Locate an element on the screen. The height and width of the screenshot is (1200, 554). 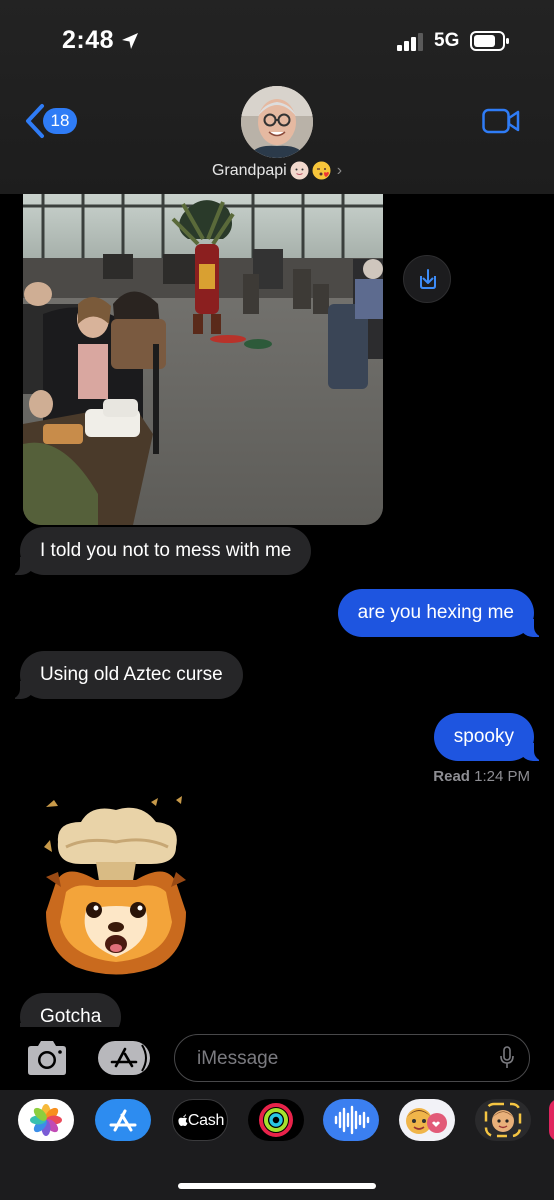
activity-app is located at coordinates (276, 1120).